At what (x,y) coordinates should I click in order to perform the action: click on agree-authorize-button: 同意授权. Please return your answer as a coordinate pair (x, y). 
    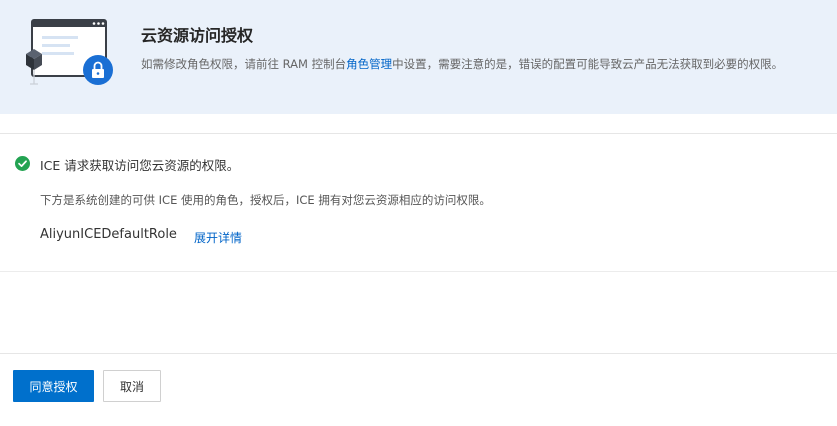
    Looking at the image, I should click on (53, 386).